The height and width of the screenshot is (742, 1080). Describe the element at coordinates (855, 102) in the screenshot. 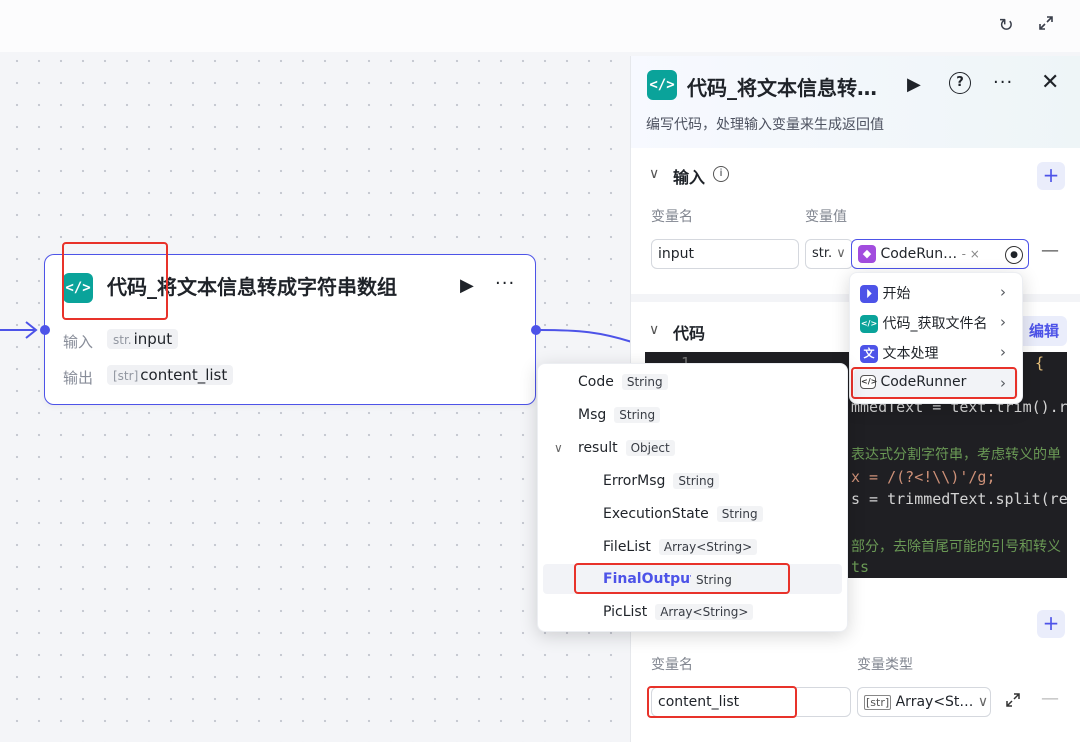

I see `panel-header` at that location.